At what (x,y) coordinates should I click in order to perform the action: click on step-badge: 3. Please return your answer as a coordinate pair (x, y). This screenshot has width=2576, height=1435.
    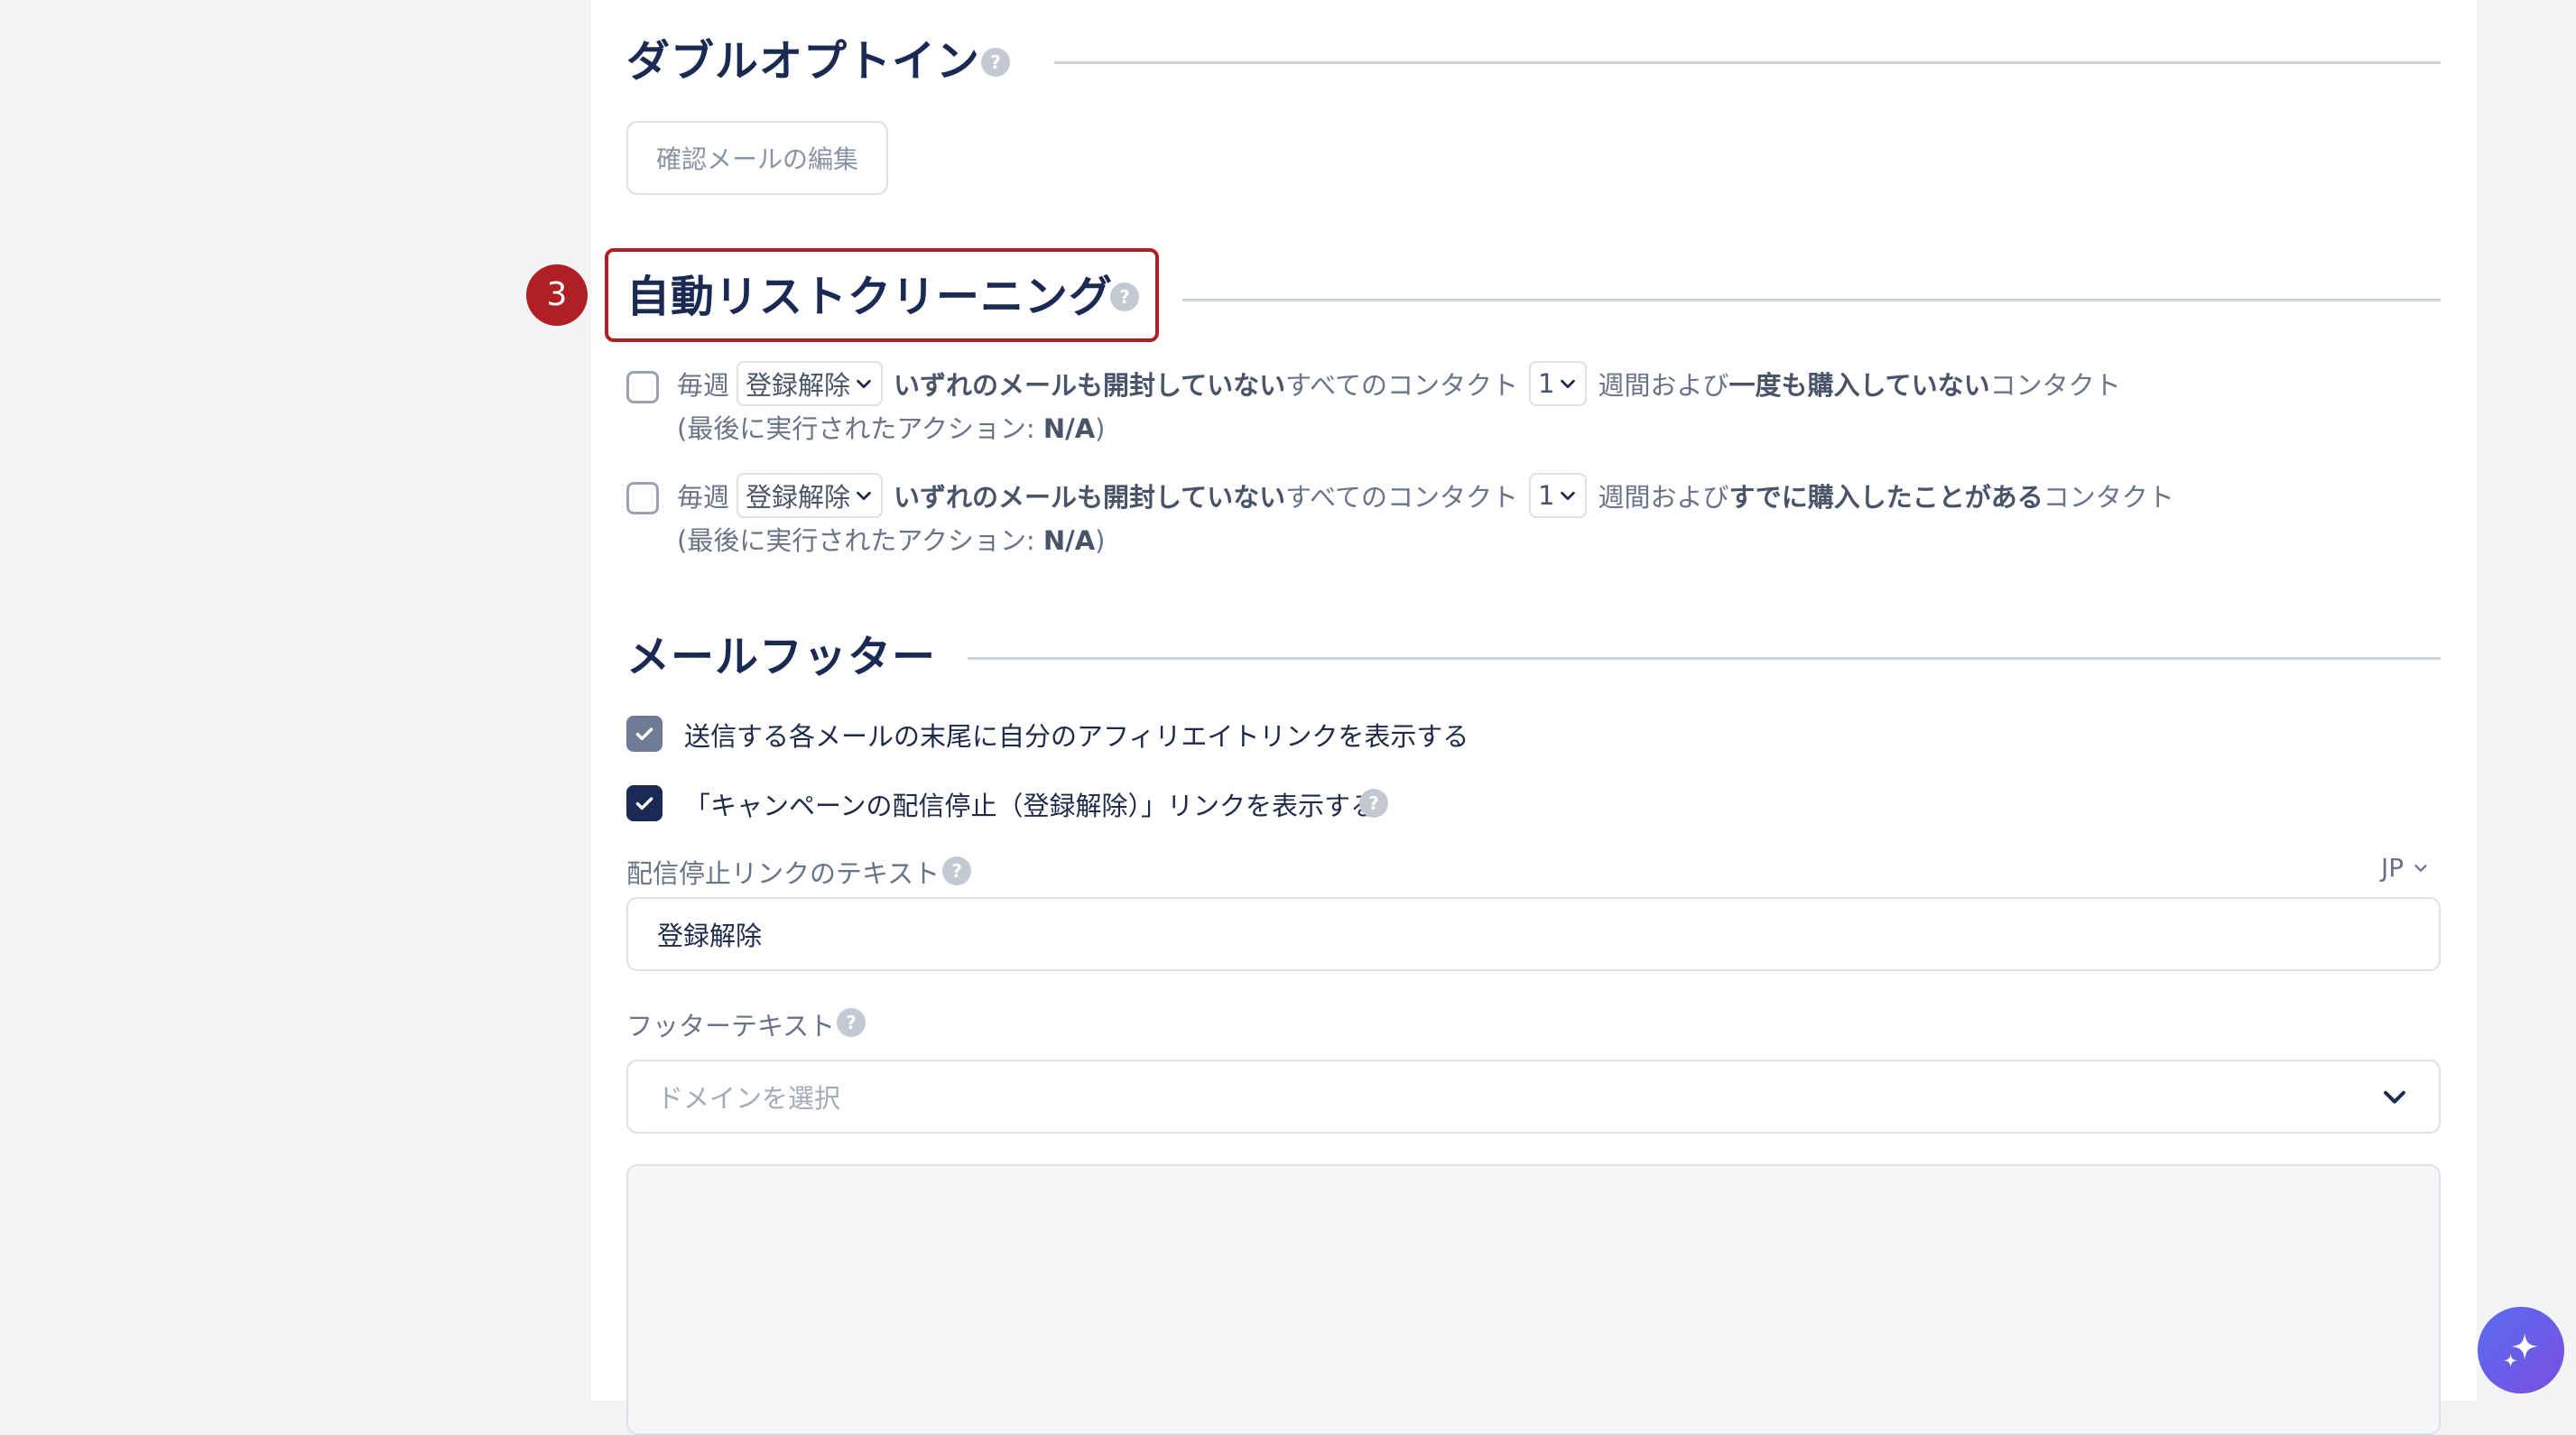
    Looking at the image, I should click on (557, 295).